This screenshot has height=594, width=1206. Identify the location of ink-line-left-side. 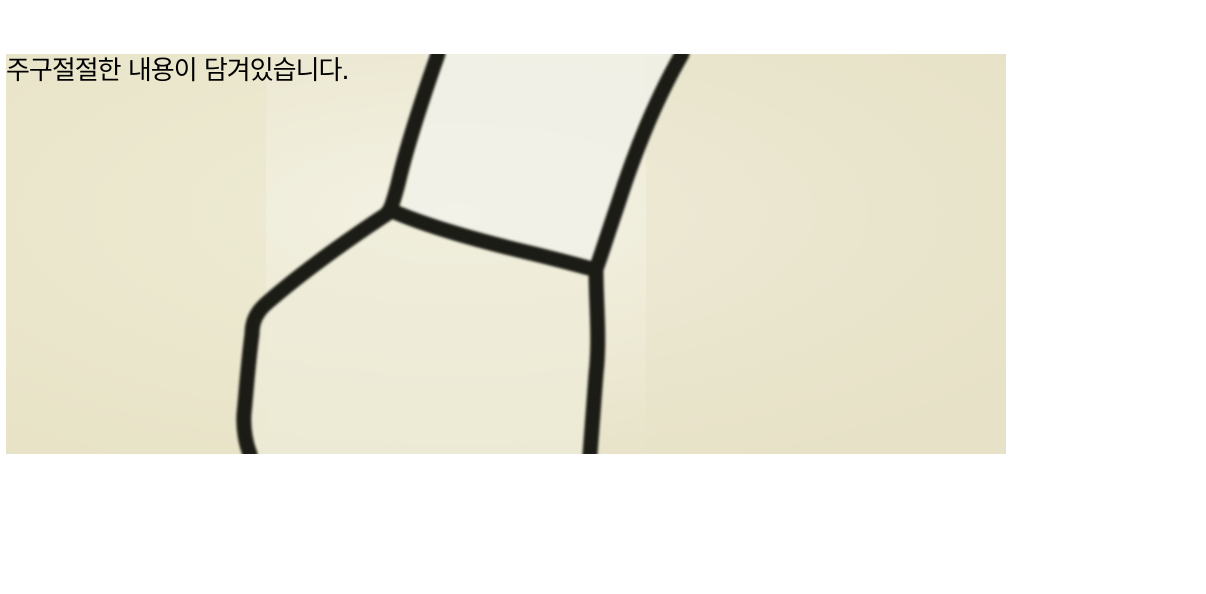
(248, 390).